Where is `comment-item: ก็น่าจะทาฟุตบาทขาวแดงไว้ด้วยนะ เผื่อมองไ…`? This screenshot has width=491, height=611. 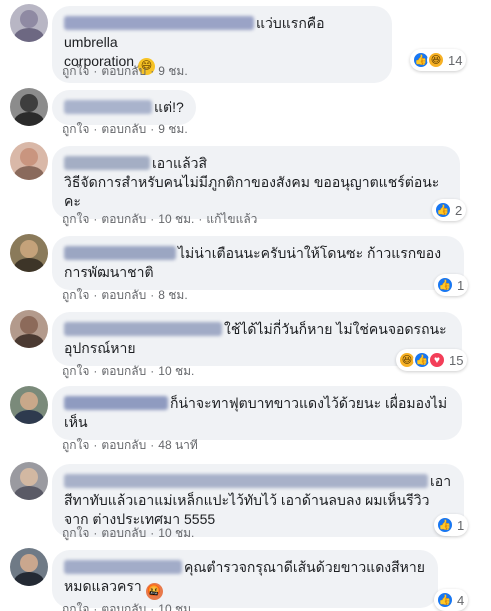
comment-item: ก็น่าจะทาฟุตบาทขาวแดงไว้ด้วยนะ เผื่อมองไ… is located at coordinates (245, 420).